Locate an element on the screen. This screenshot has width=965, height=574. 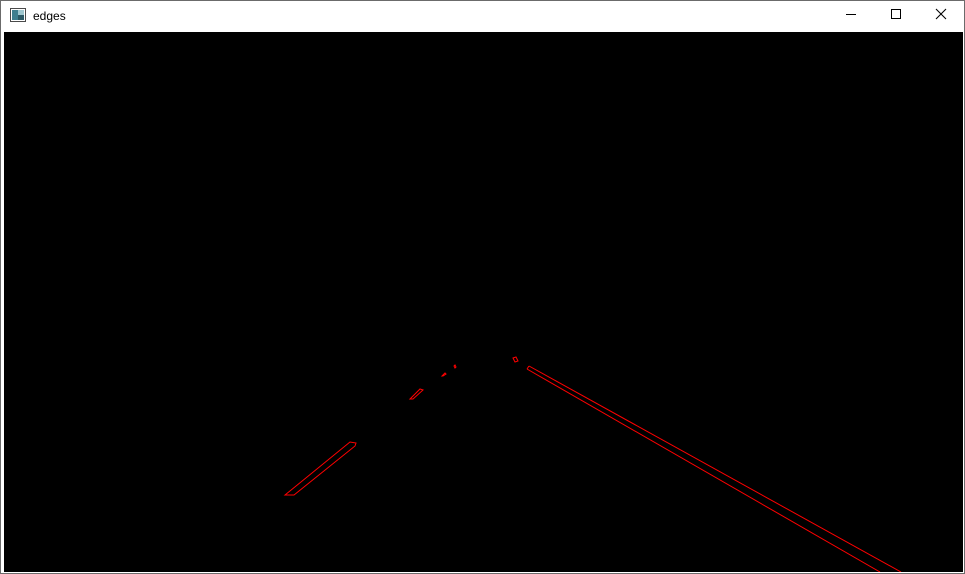
maximize-button is located at coordinates (895, 16).